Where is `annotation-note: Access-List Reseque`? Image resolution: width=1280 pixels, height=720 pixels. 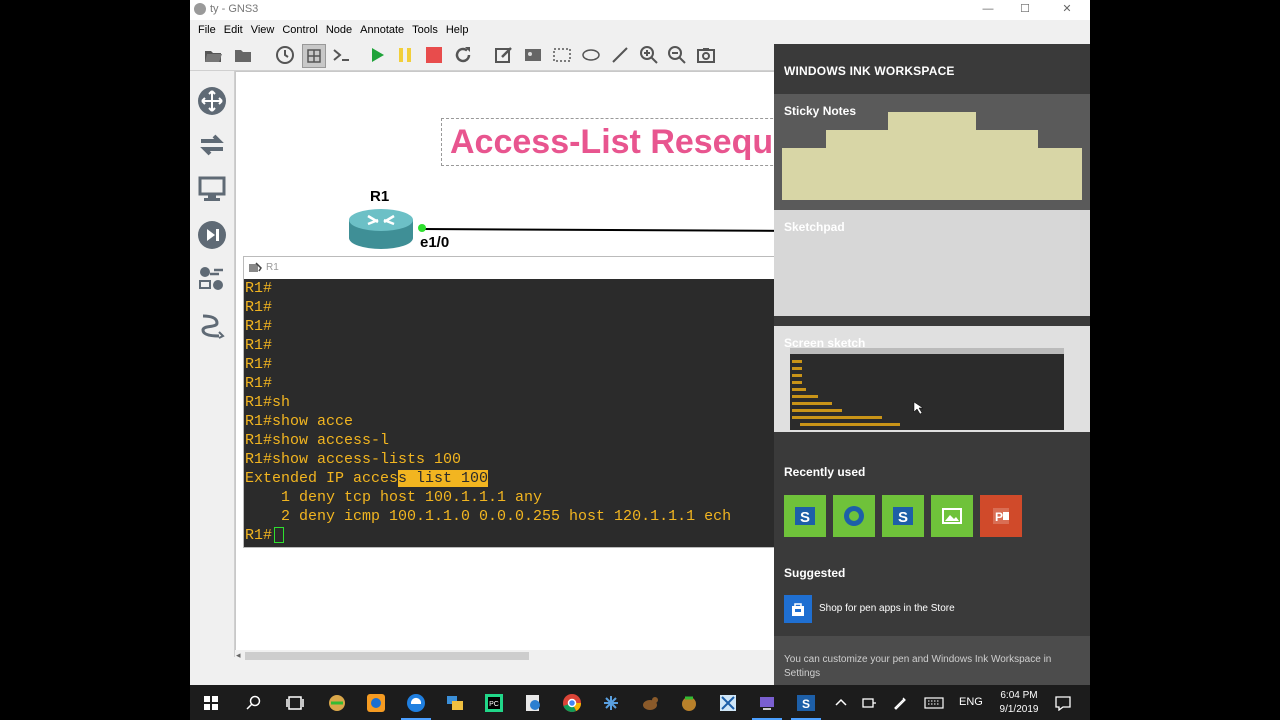
annotation-note: Access-List Reseque is located at coordinates (611, 142).